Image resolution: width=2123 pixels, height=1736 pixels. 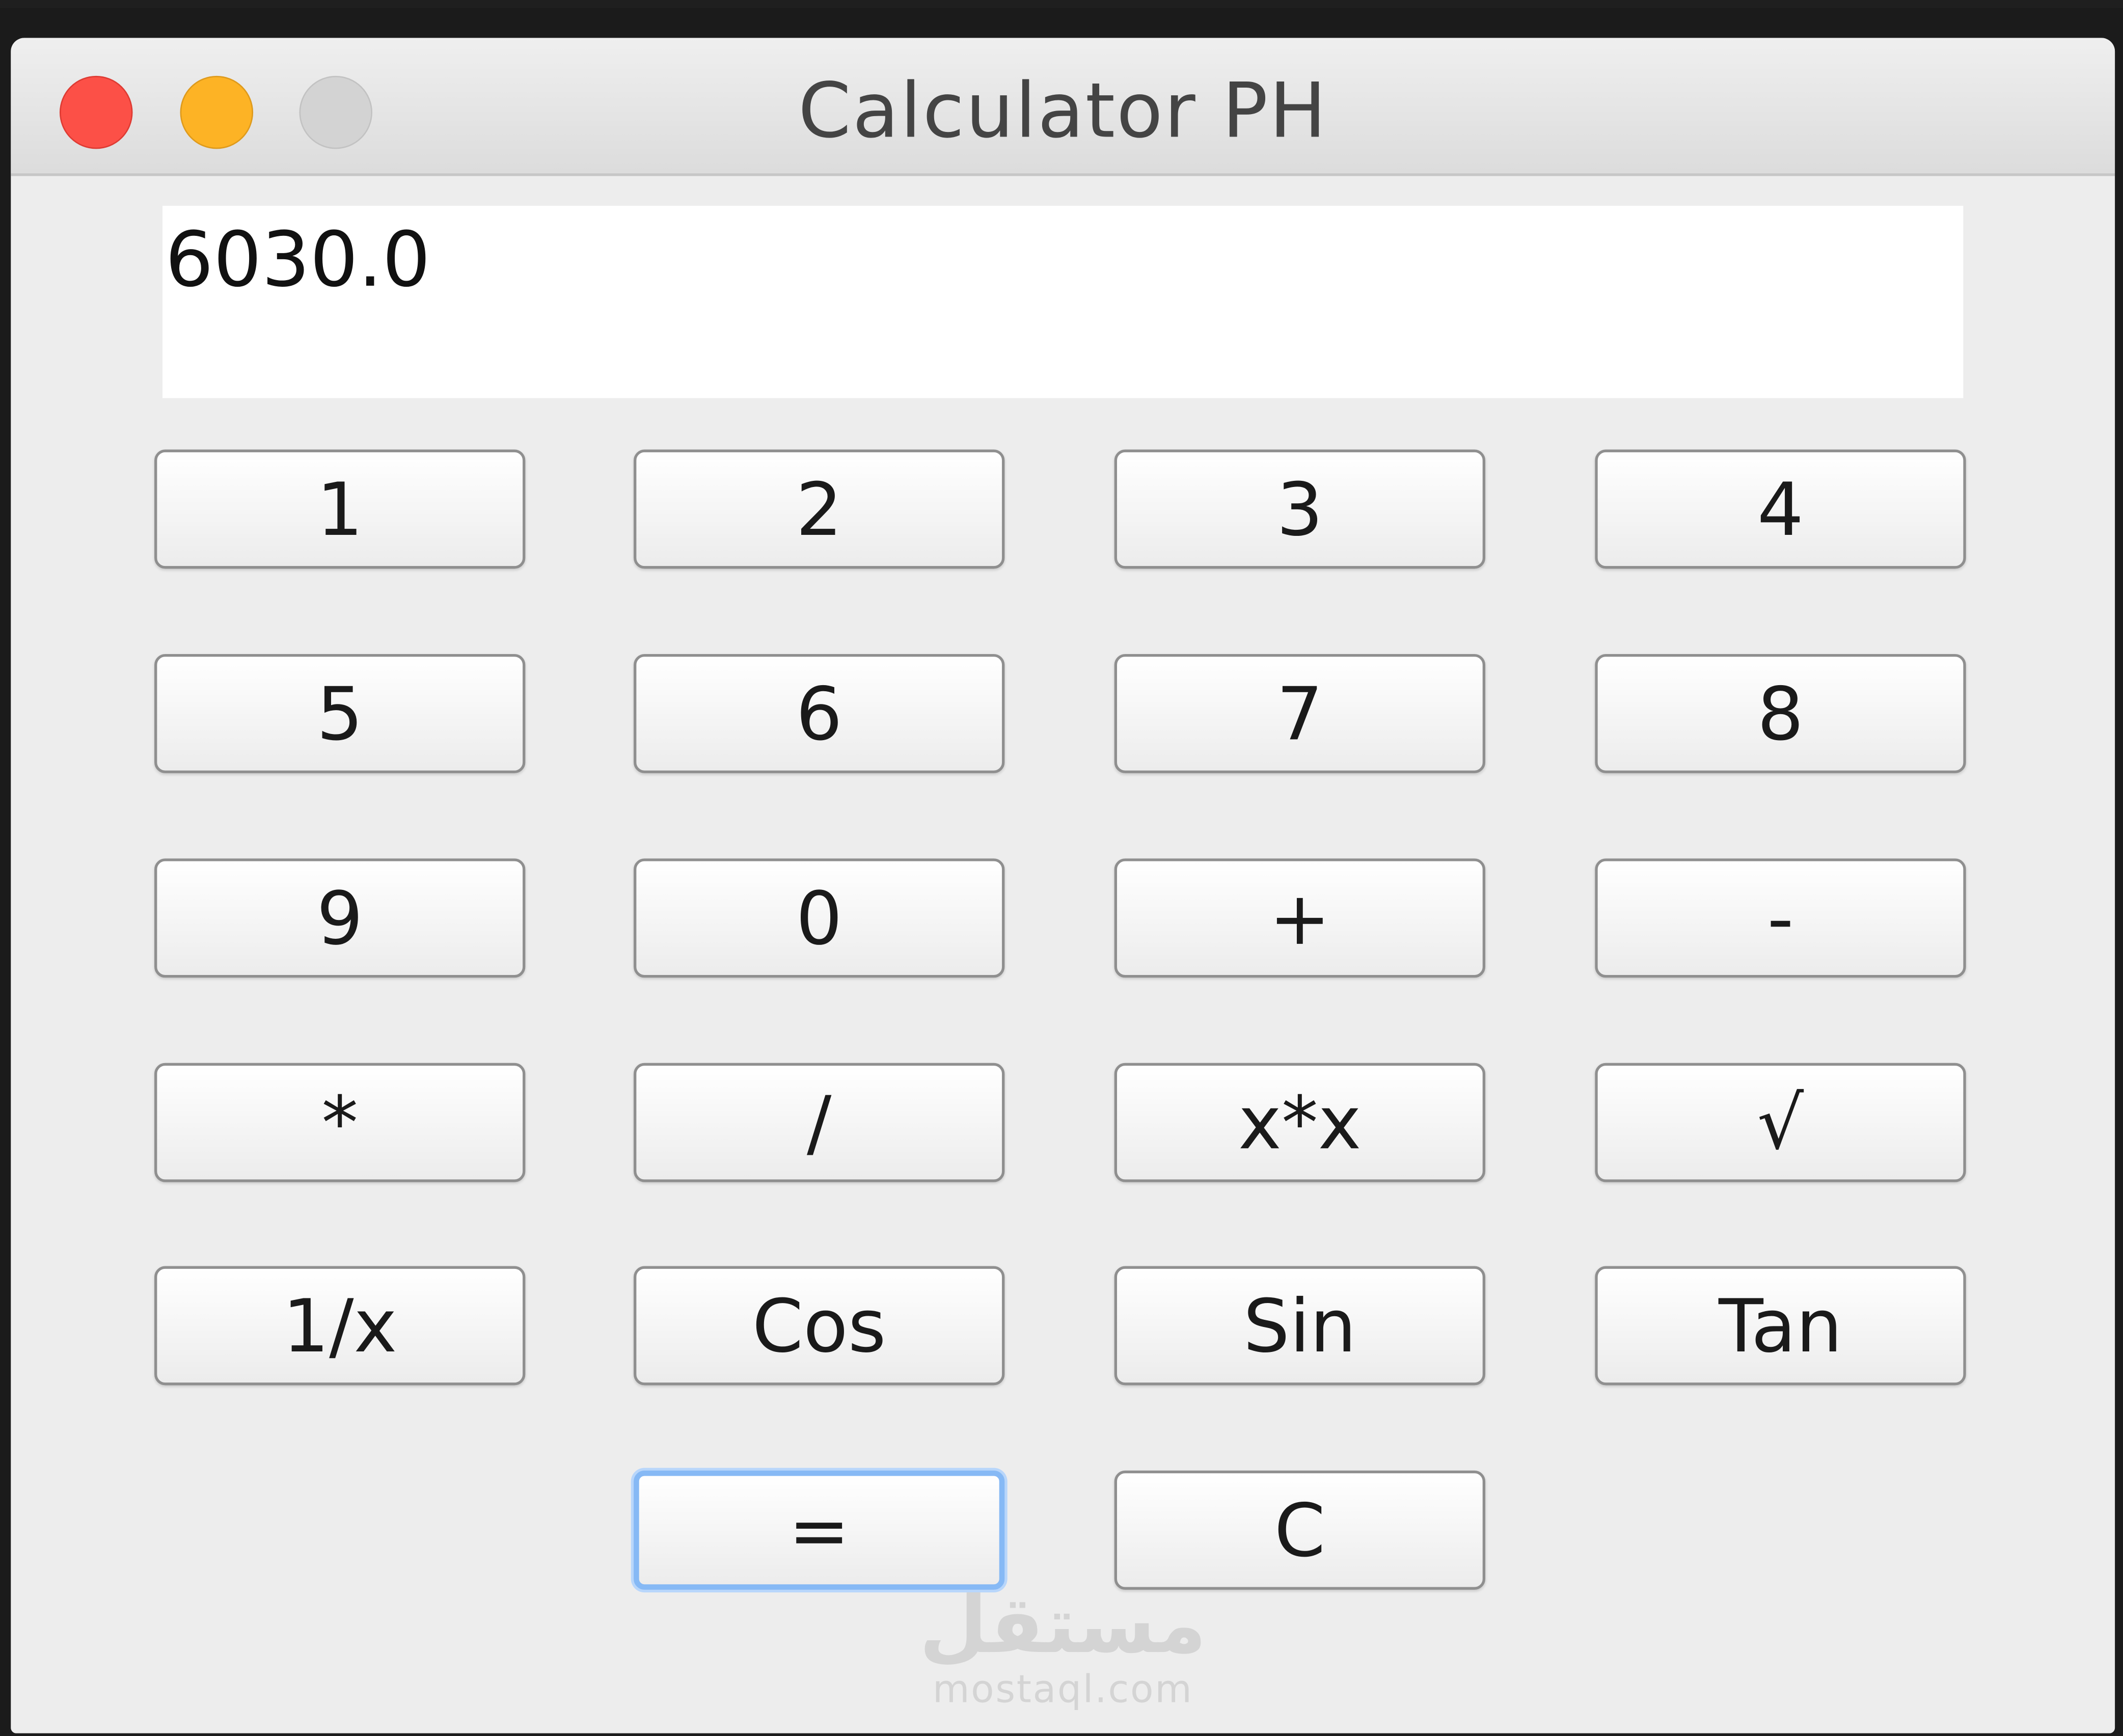 I want to click on digit-5-button: 5, so click(x=340, y=713).